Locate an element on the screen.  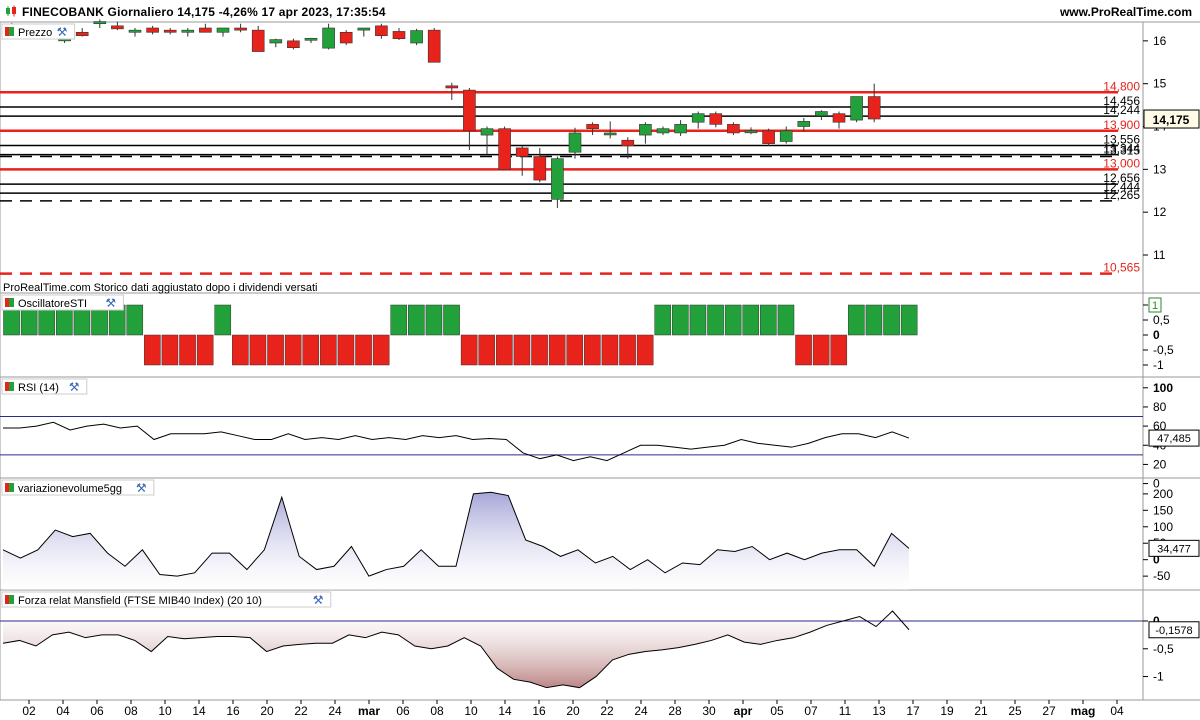
x-tick-label: 25 is located at coordinates (1015, 711).